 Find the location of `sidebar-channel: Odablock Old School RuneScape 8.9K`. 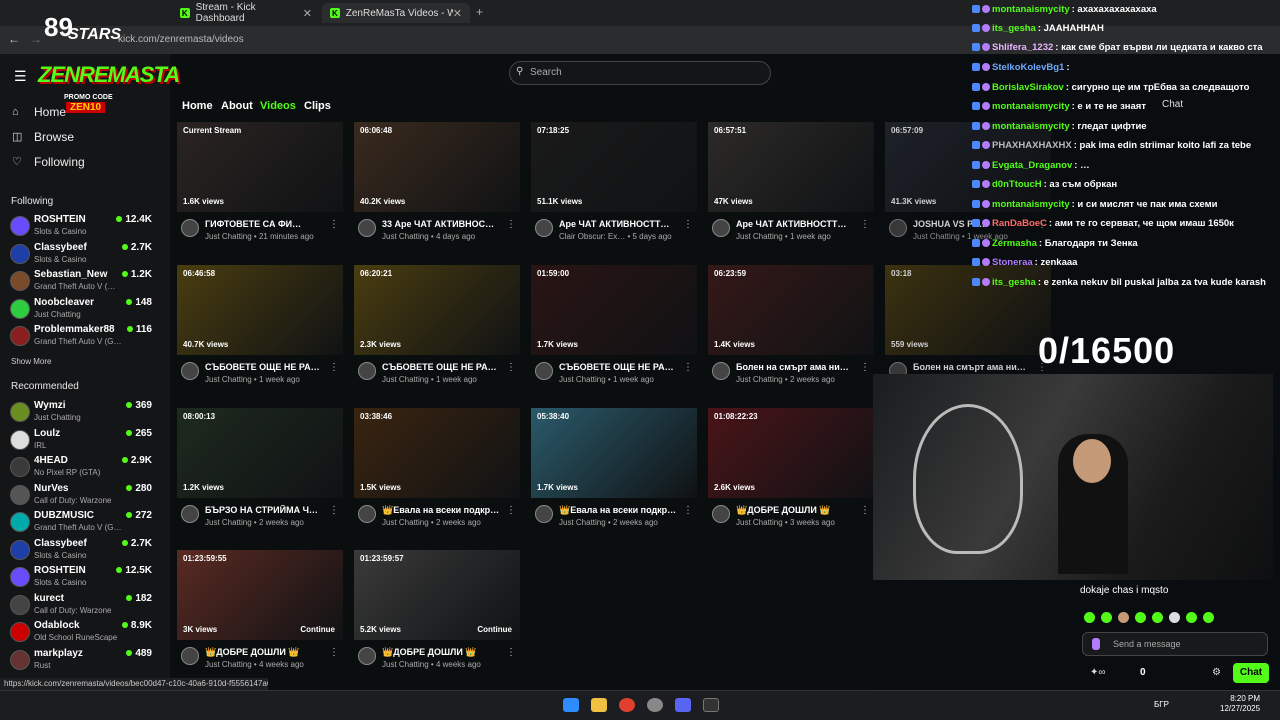

sidebar-channel: Odablock Old School RuneScape 8.9K is located at coordinates (81, 632).